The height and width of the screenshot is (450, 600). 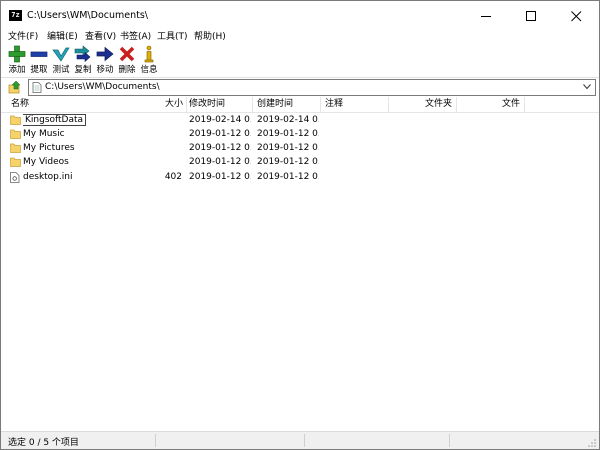 I want to click on up-folder-button, so click(x=15, y=87).